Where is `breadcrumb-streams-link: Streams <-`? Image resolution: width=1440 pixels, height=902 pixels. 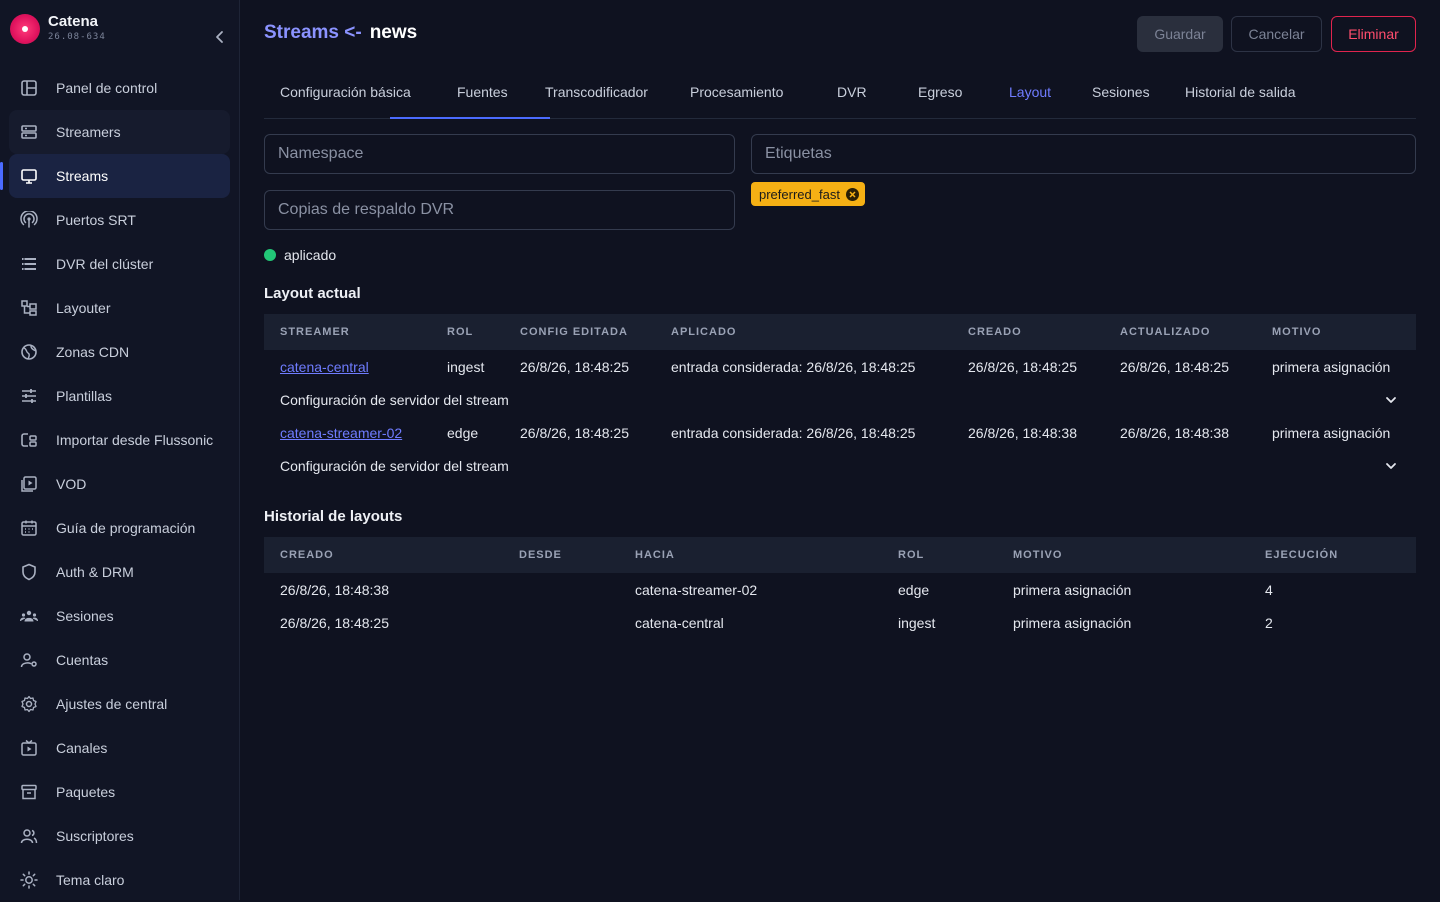
breadcrumb-streams-link: Streams <- is located at coordinates (313, 32).